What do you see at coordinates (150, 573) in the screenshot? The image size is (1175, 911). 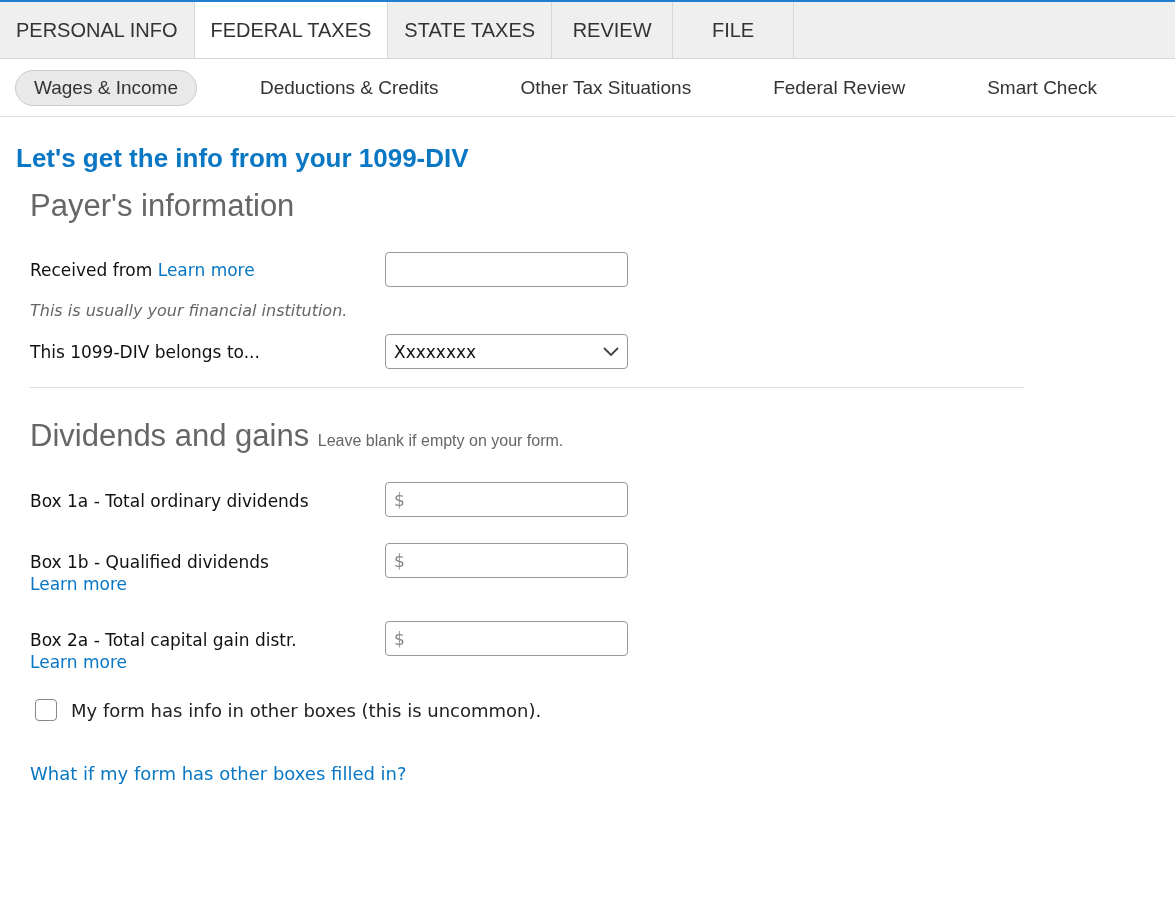 I see `field-label: Box 1b - Qualified dividends Learn more` at bounding box center [150, 573].